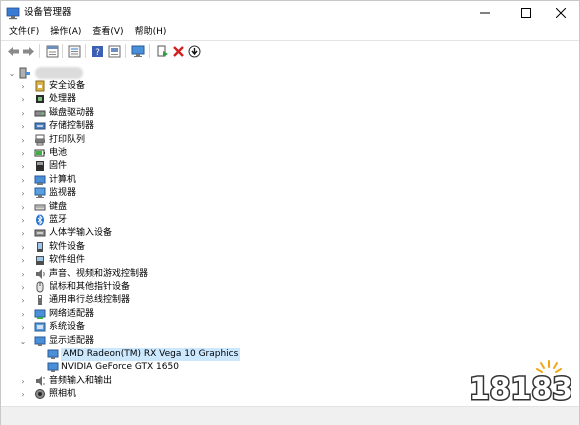 The height and width of the screenshot is (425, 580). Describe the element at coordinates (290, 126) in the screenshot. I see `tree-category-storage-controller: › 存储控制器` at that location.